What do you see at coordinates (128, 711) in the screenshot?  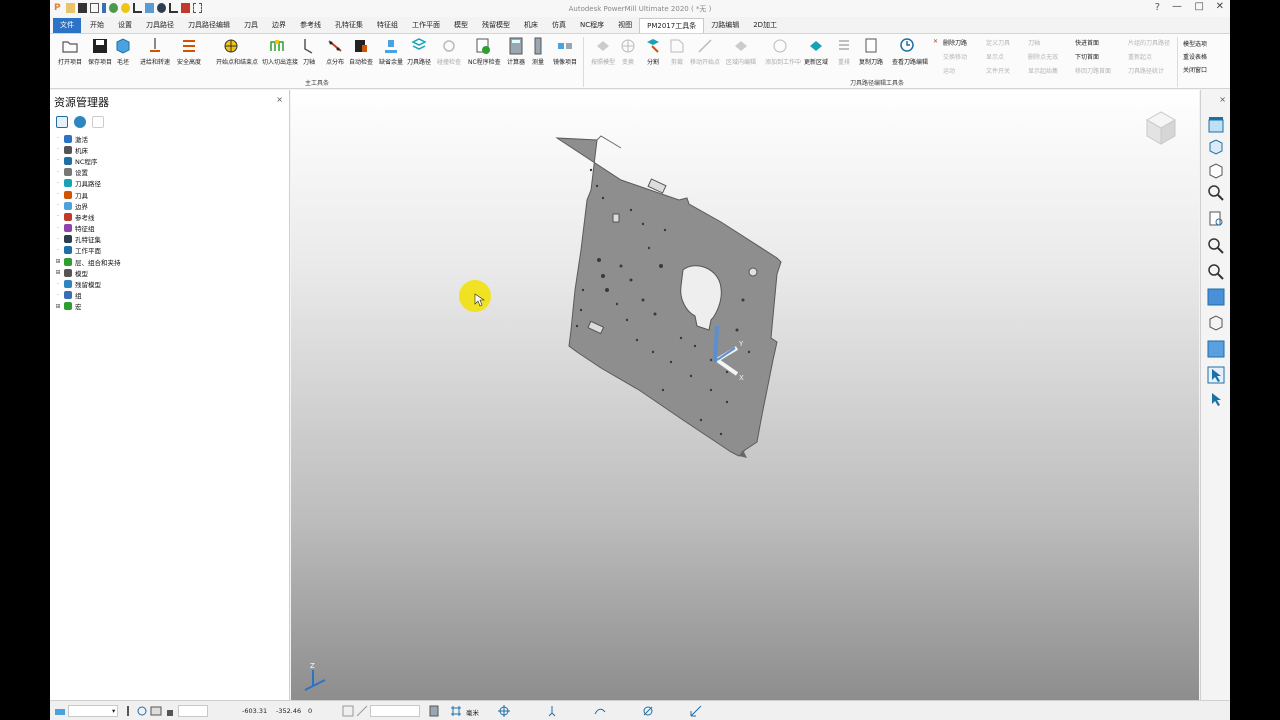 I see `tool-status-icon` at bounding box center [128, 711].